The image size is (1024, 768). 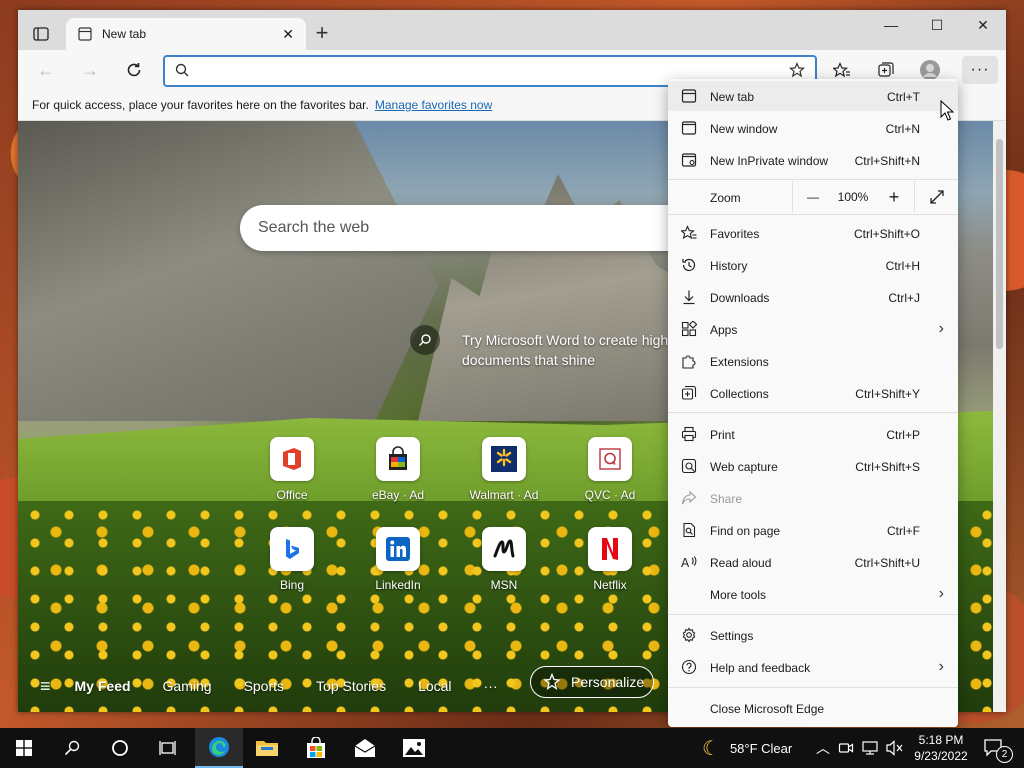 I want to click on more-icon: ···, so click(x=980, y=69).